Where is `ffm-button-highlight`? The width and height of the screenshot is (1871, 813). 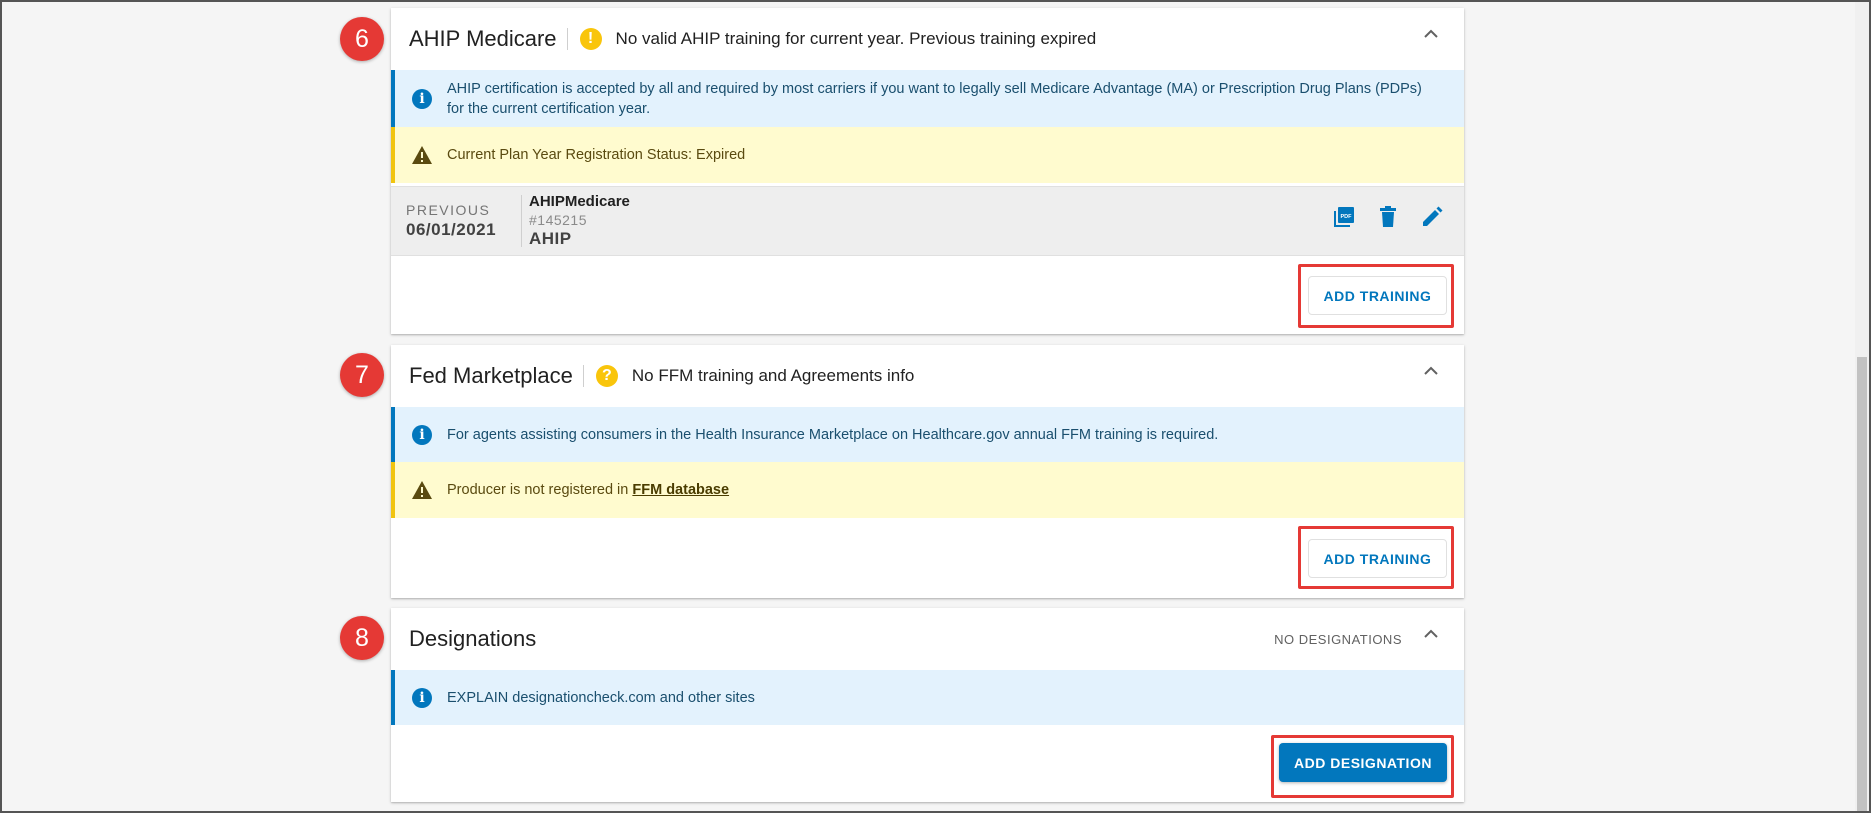
ffm-button-highlight is located at coordinates (1376, 557).